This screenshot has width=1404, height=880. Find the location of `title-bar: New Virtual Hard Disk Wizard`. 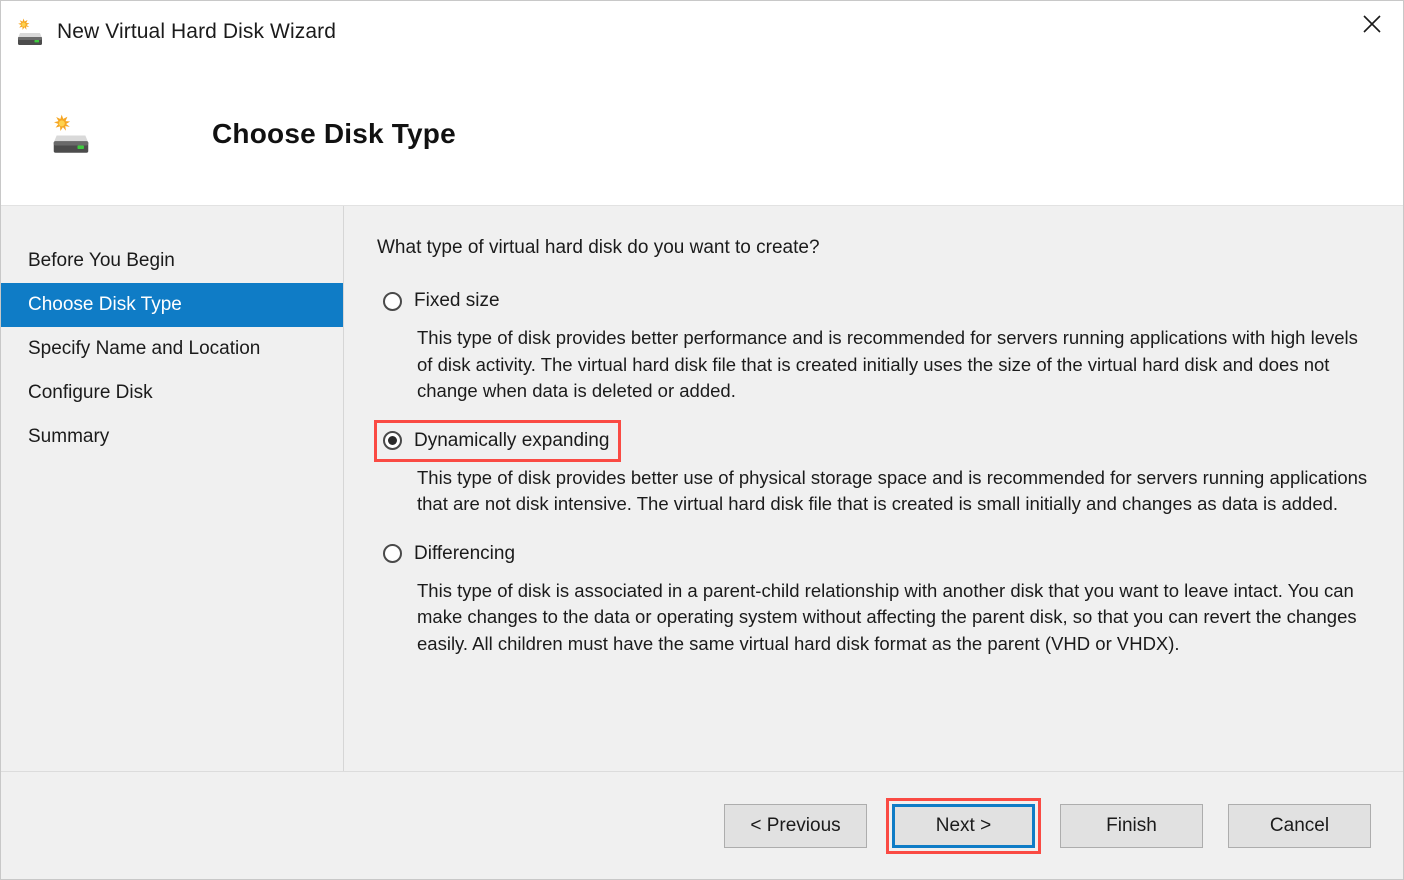

title-bar: New Virtual Hard Disk Wizard is located at coordinates (702, 32).